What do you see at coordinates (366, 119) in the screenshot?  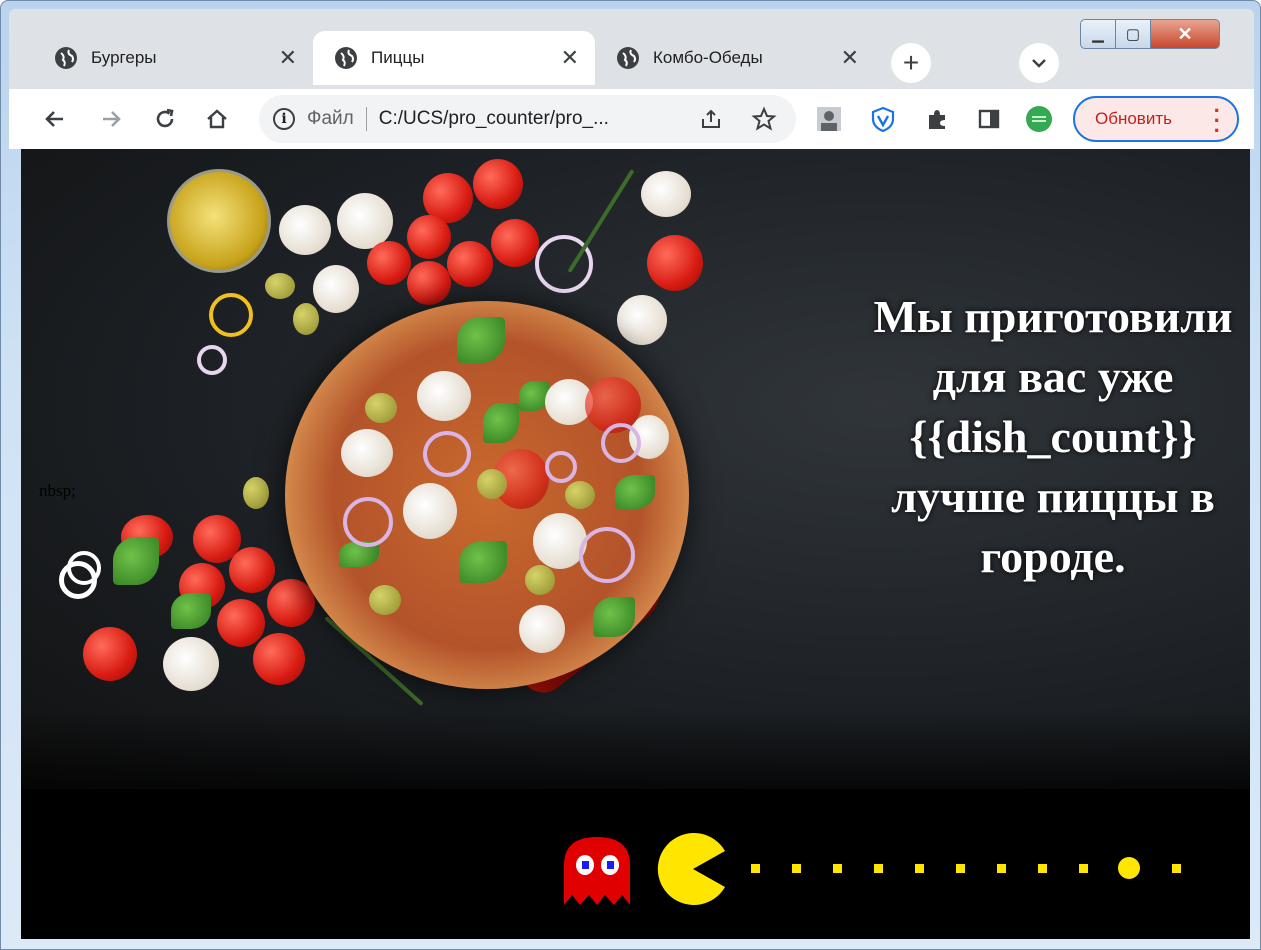 I see `divider` at bounding box center [366, 119].